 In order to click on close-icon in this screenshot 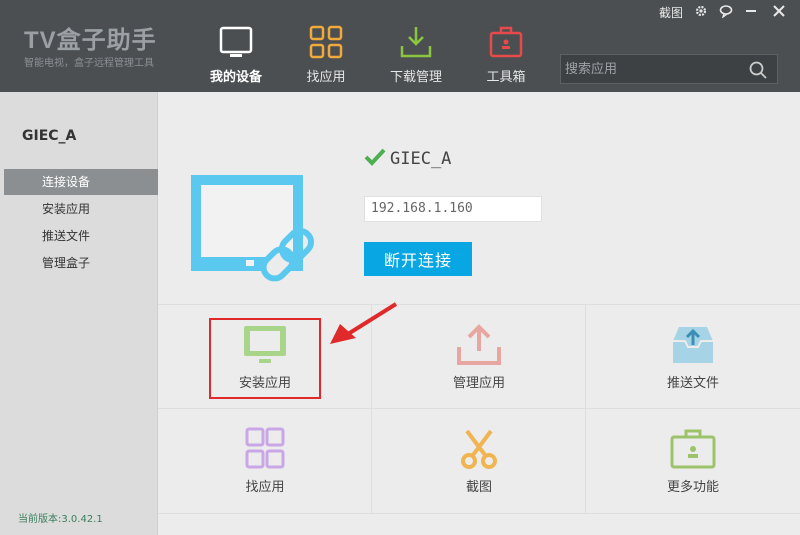, I will do `click(779, 11)`.